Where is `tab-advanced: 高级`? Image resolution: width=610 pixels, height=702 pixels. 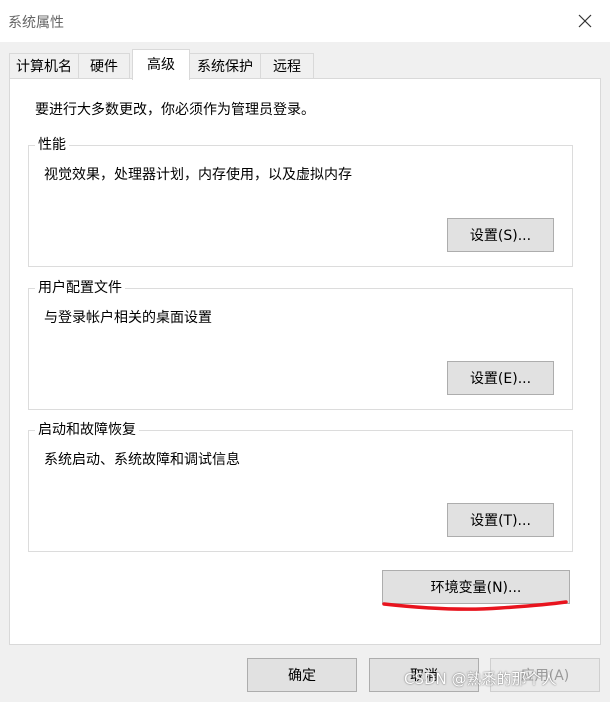
tab-advanced: 高级 is located at coordinates (161, 64).